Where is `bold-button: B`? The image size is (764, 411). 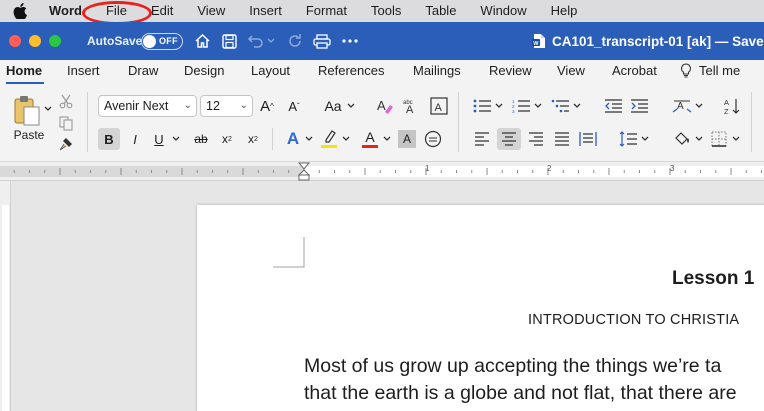 bold-button: B is located at coordinates (109, 139).